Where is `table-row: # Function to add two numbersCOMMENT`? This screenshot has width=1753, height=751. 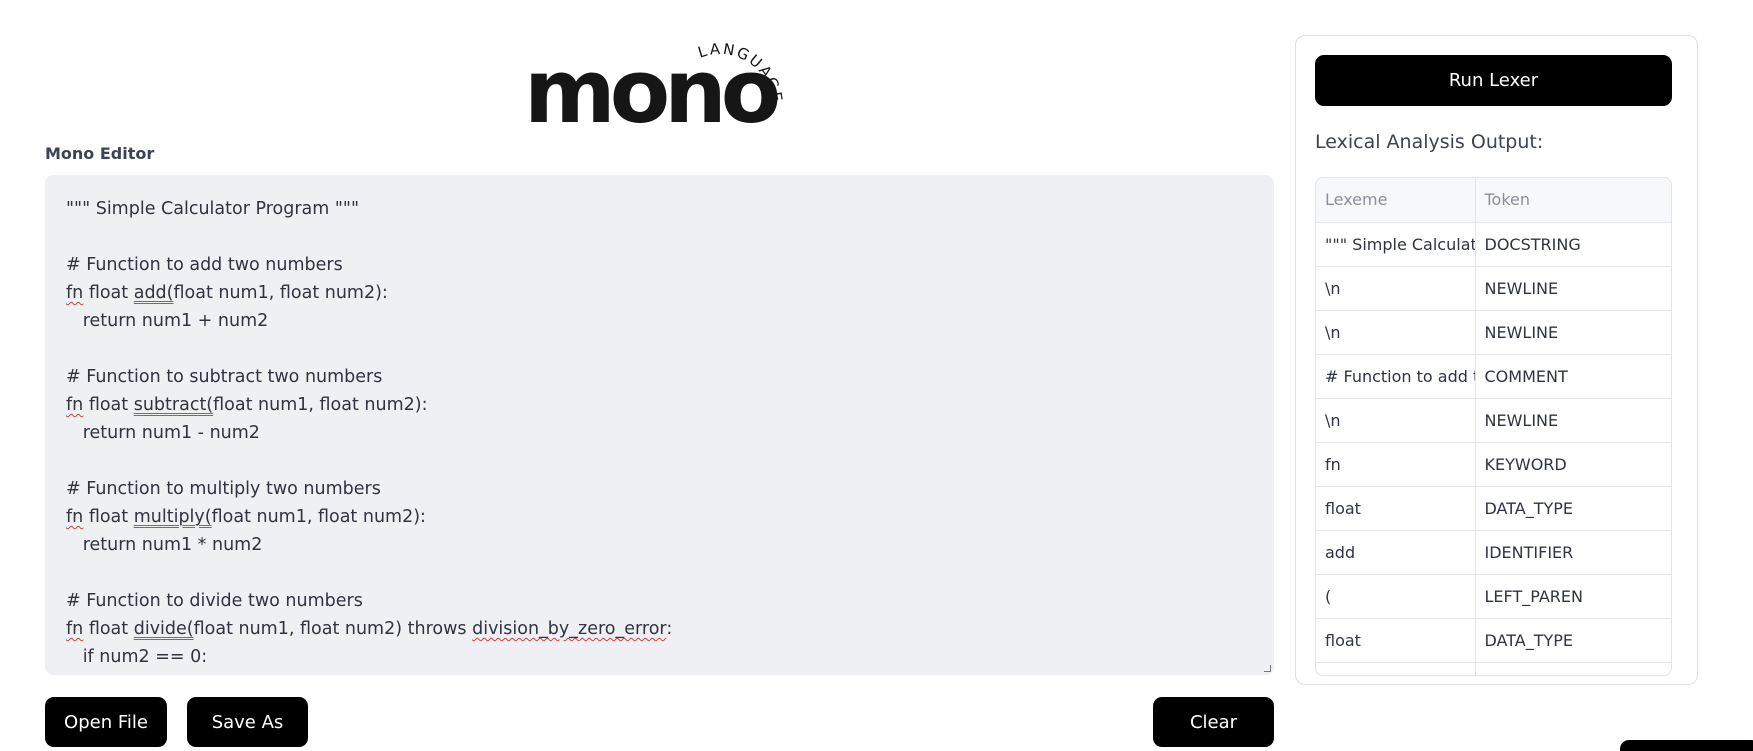
table-row: # Function to add two numbersCOMMENT is located at coordinates (1493, 376).